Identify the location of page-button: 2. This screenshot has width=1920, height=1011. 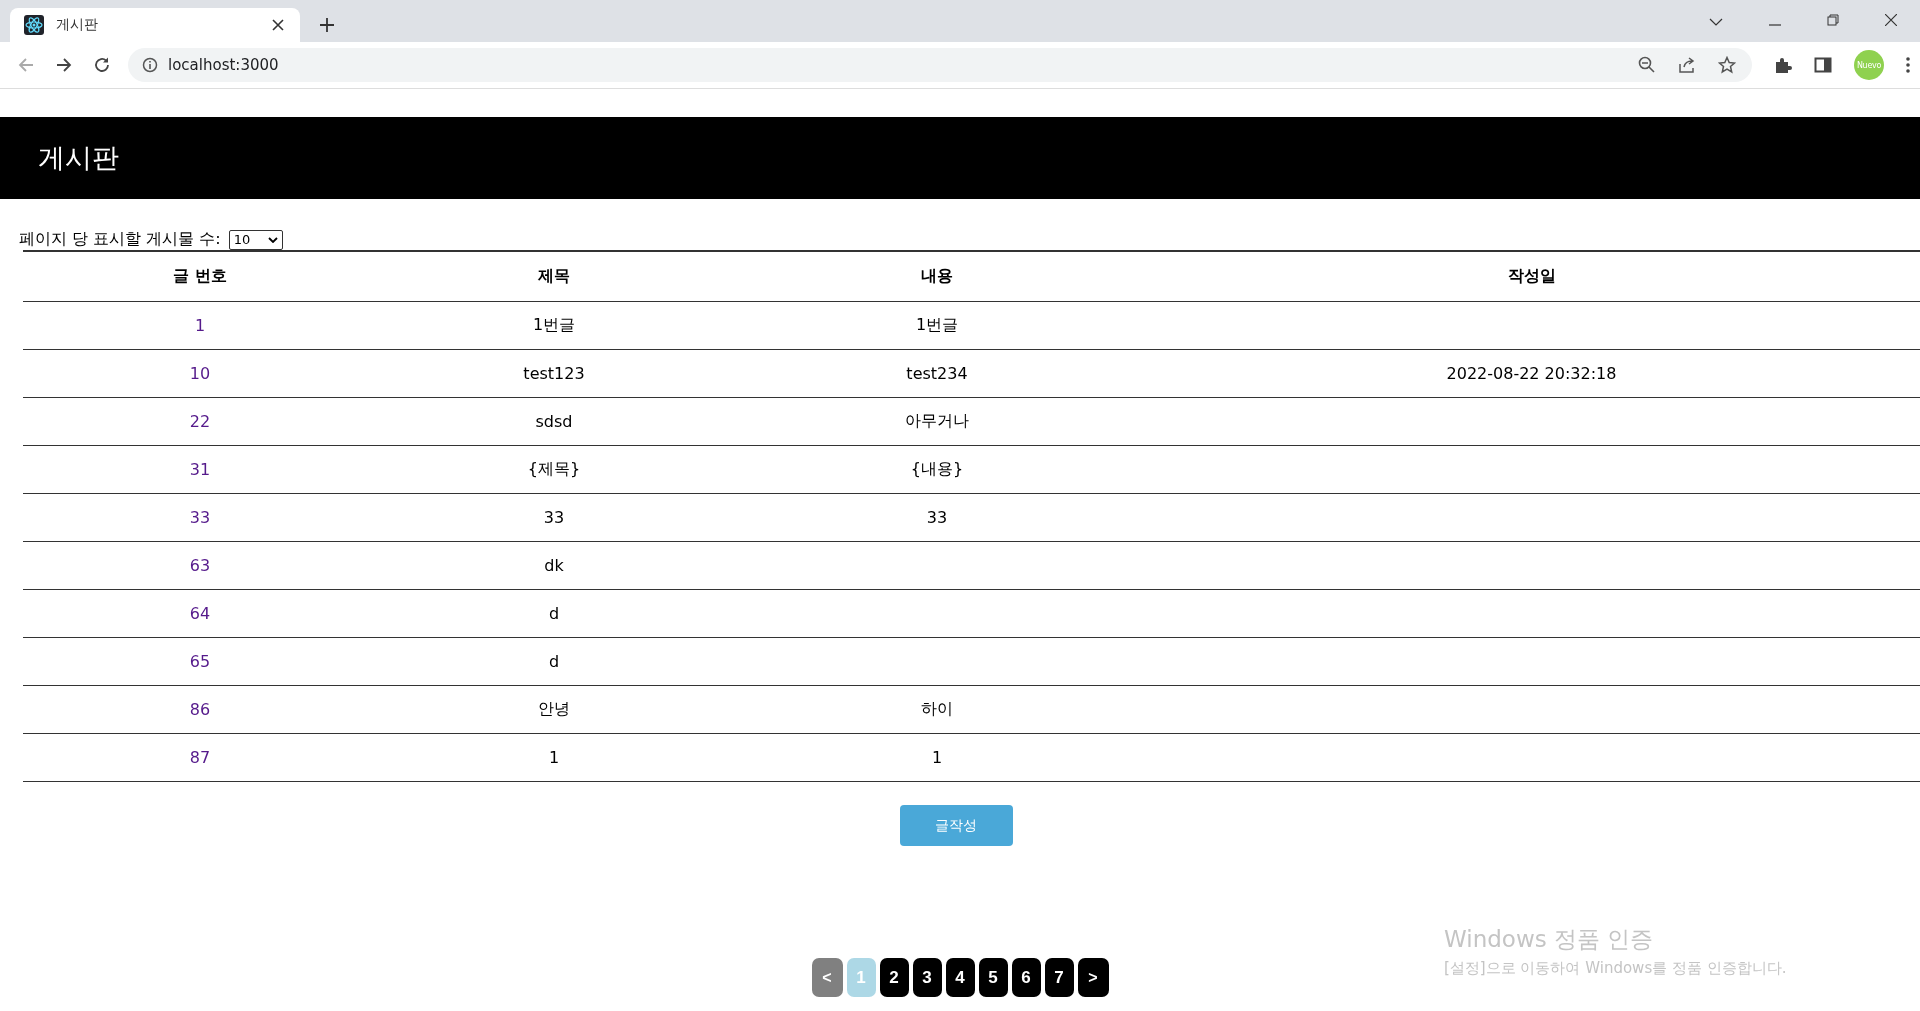
(894, 977).